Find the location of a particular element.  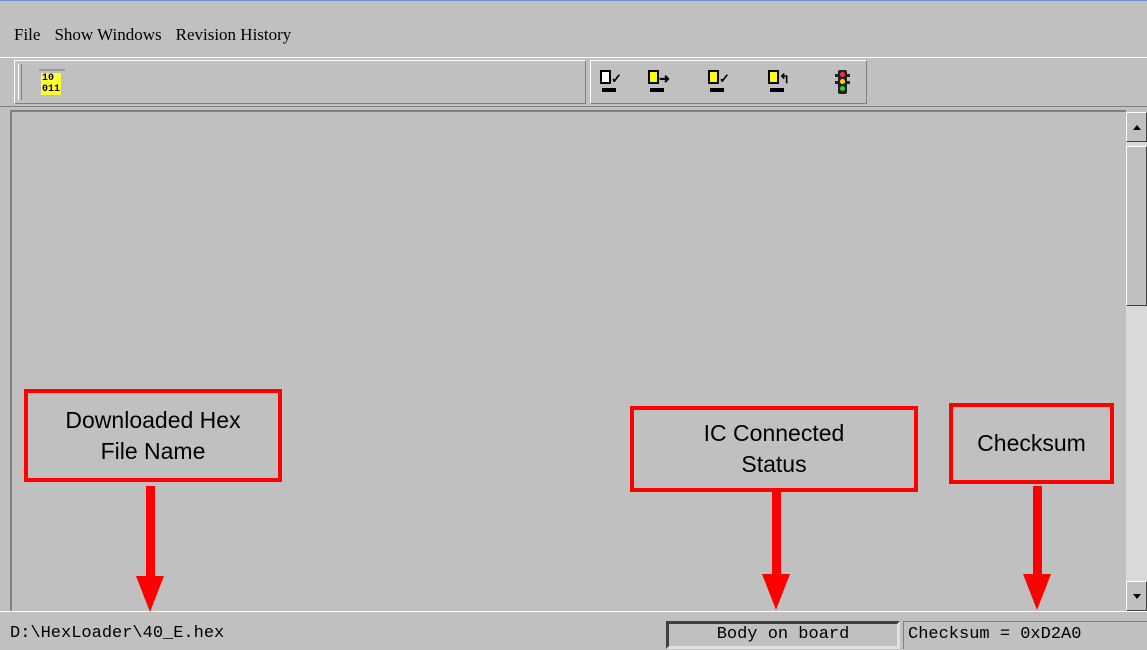

annotation-checksum: Checksum is located at coordinates (1031, 443).